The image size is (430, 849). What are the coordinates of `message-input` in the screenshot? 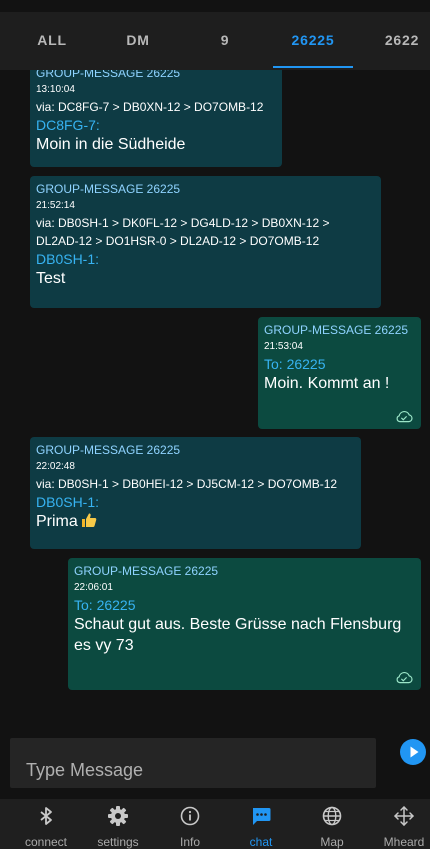 It's located at (193, 763).